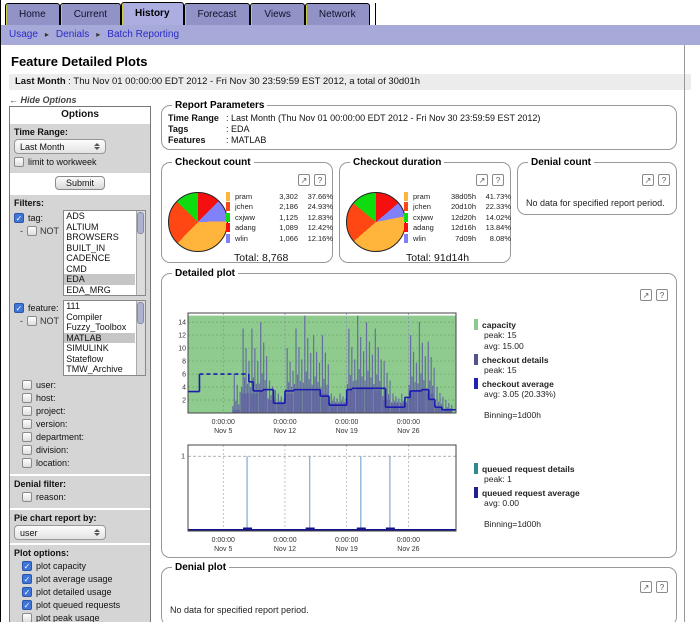  Describe the element at coordinates (178, 129) in the screenshot. I see `rp-tags-label: Tags` at that location.